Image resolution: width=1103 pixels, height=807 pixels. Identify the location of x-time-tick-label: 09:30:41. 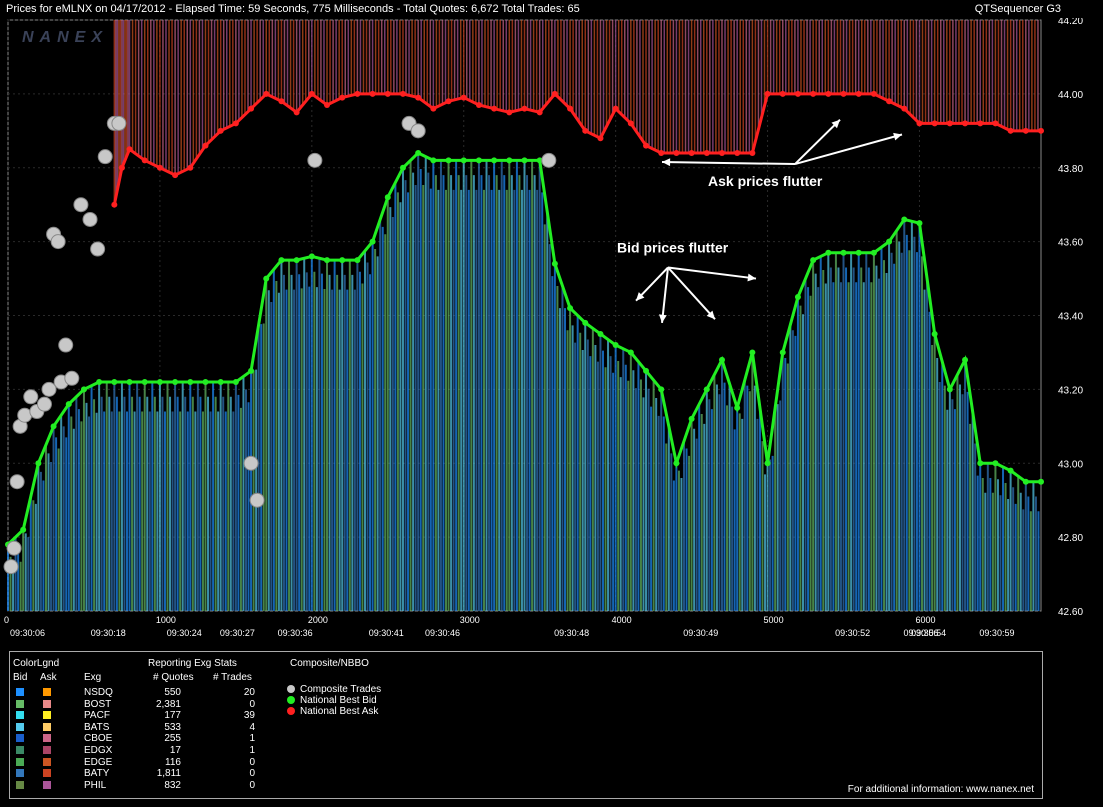
(386, 633).